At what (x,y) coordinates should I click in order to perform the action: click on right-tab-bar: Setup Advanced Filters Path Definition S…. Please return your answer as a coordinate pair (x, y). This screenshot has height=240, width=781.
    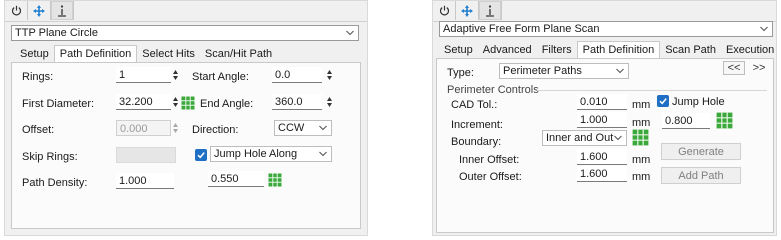
    Looking at the image, I should click on (609, 50).